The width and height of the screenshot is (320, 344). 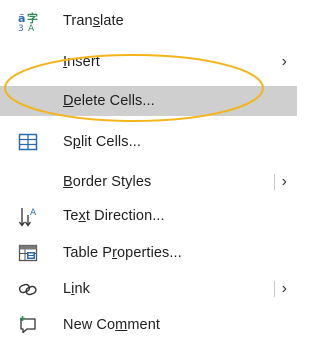 What do you see at coordinates (28, 325) in the screenshot?
I see `new-comment-icon` at bounding box center [28, 325].